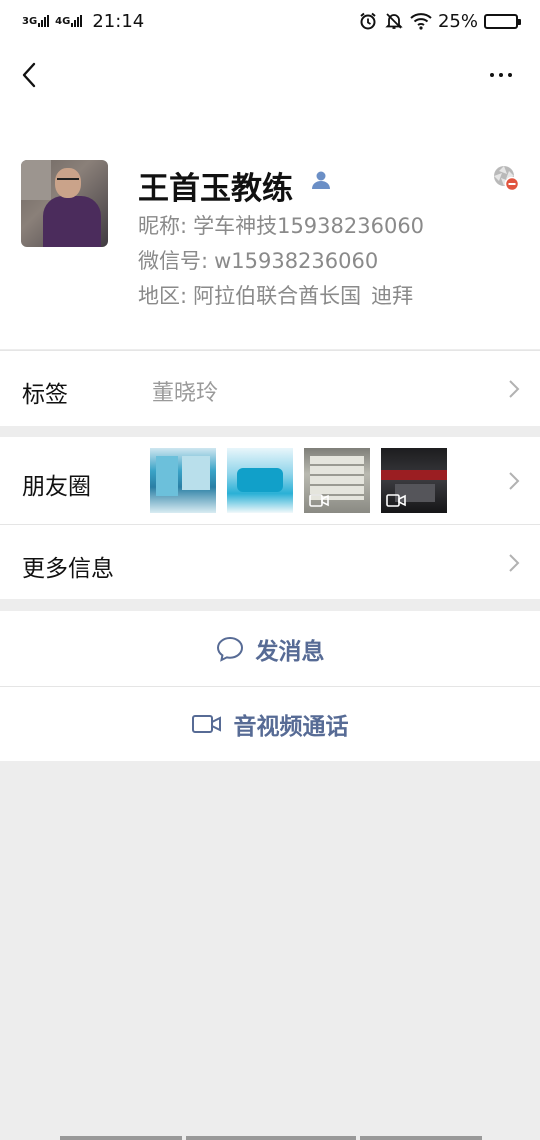 This screenshot has height=1140, width=540. What do you see at coordinates (185, 393) in the screenshot?
I see `tags-value: 董晓玲` at bounding box center [185, 393].